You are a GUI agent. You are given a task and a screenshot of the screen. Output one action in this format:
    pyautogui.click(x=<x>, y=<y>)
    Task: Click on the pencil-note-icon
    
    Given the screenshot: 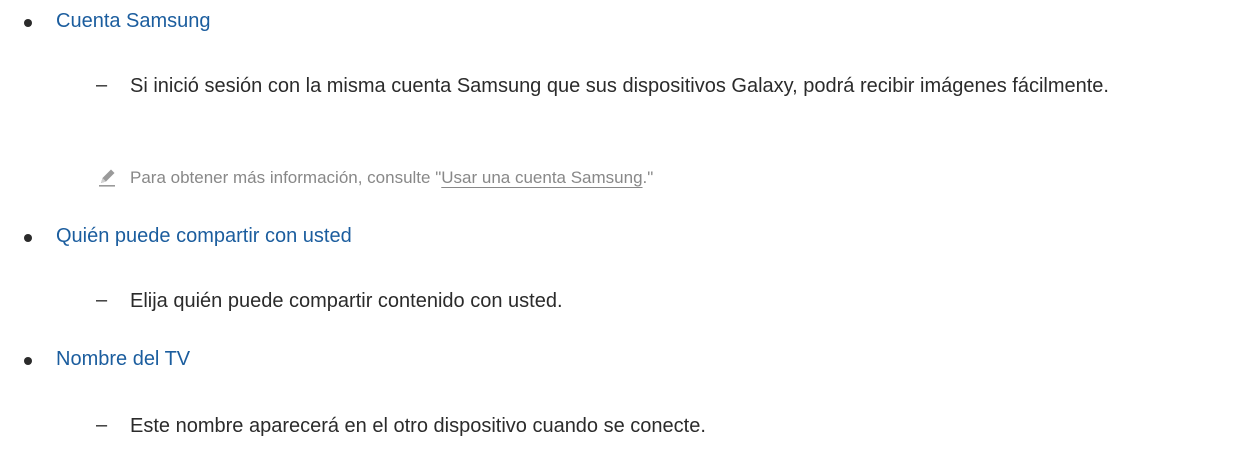 What is the action you would take?
    pyautogui.click(x=107, y=178)
    